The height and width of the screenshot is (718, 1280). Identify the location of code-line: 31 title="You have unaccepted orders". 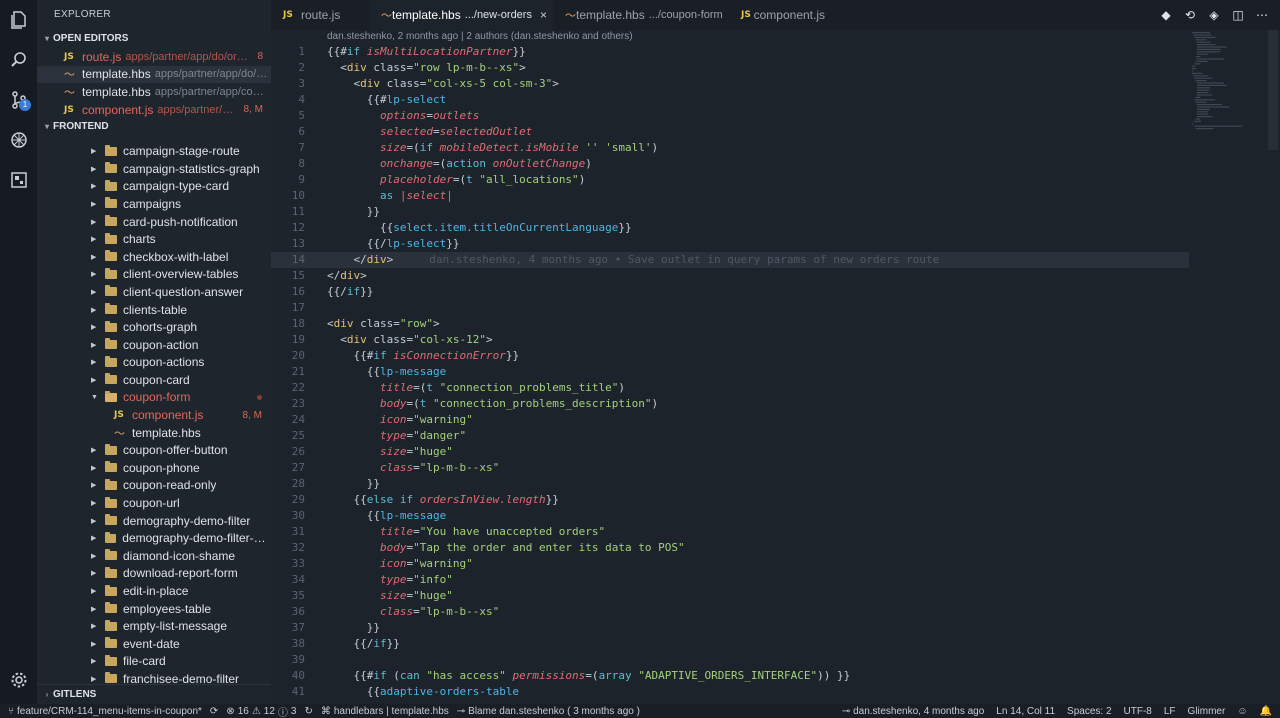
(775, 532).